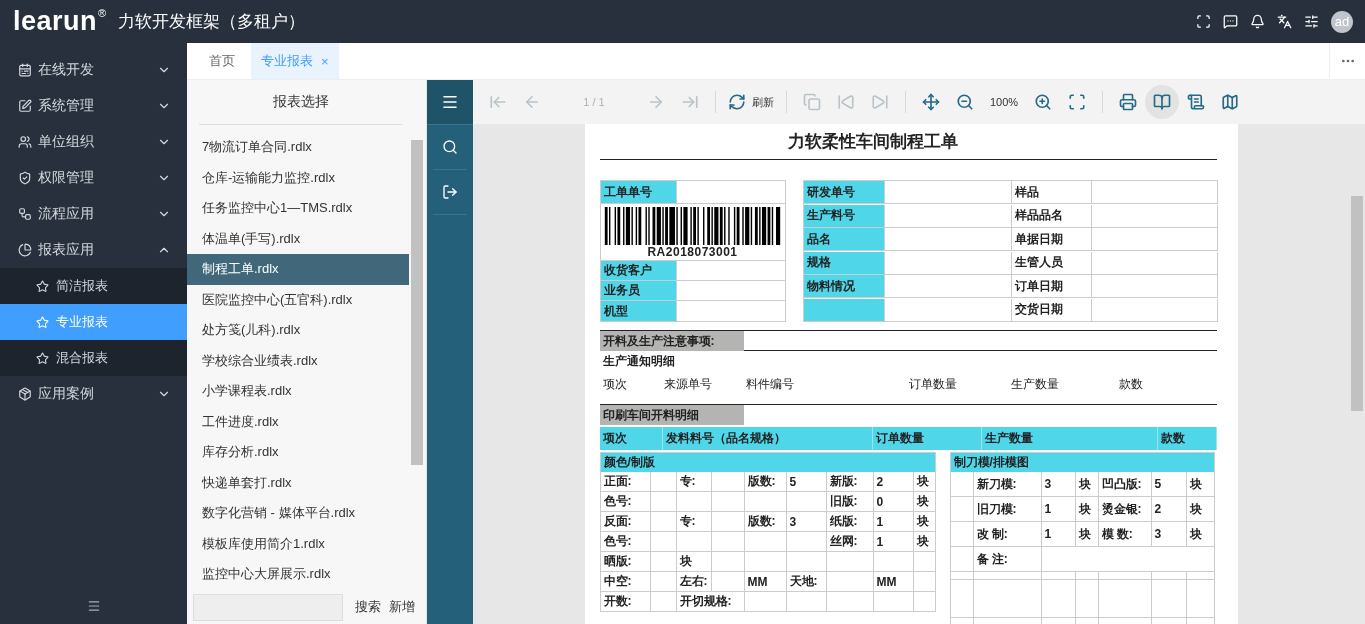 This screenshot has width=1365, height=624. Describe the element at coordinates (638, 291) in the screenshot. I see `table-cell: 业务员` at that location.